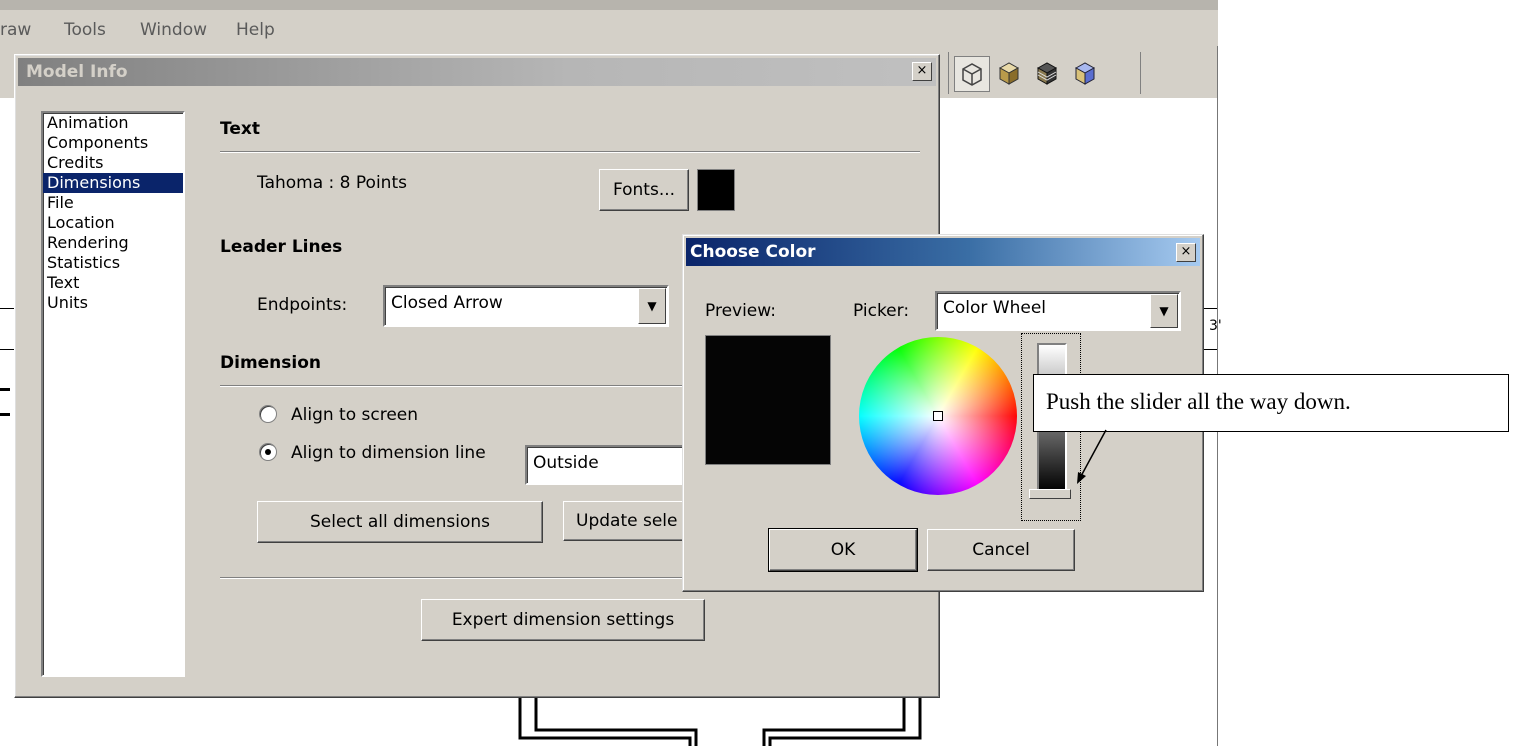 The width and height of the screenshot is (1517, 746). I want to click on category-item-location: Location, so click(113, 223).